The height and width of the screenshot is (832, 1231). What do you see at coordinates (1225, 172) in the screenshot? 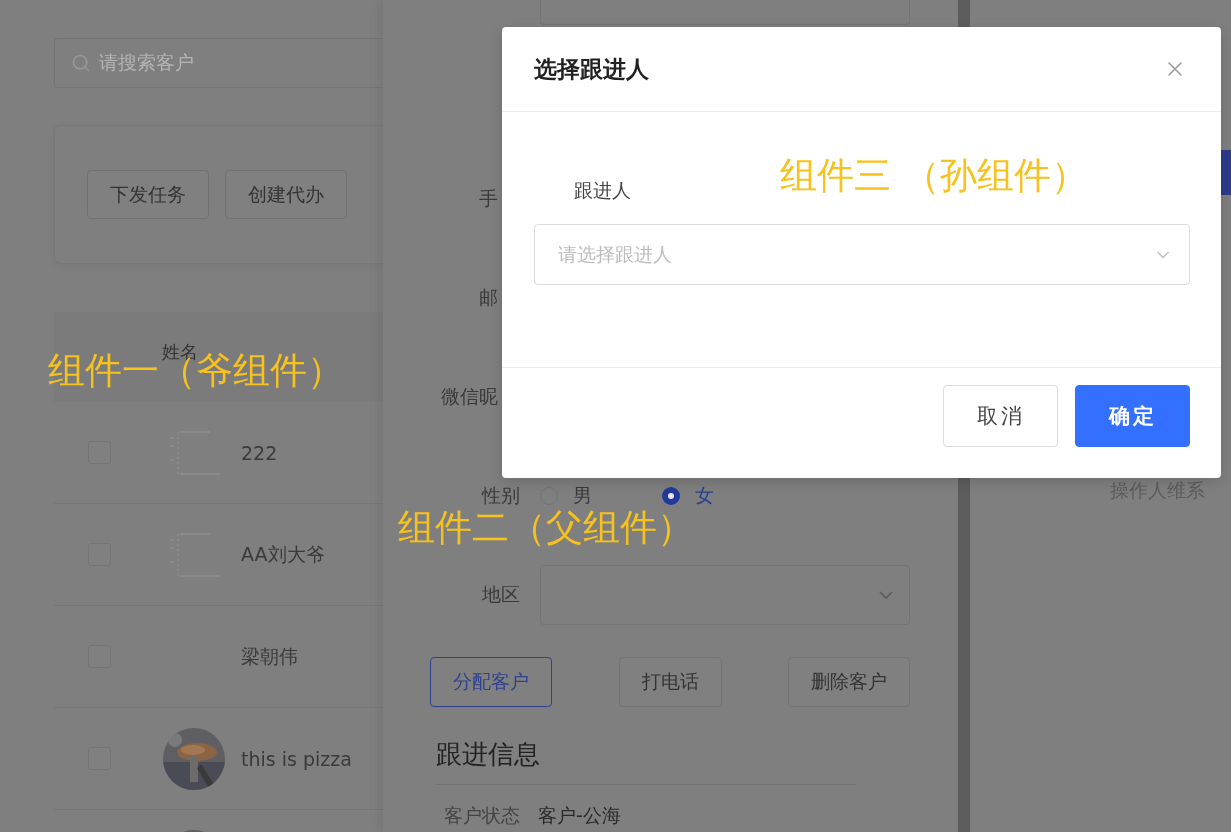
I see `tab-bar` at bounding box center [1225, 172].